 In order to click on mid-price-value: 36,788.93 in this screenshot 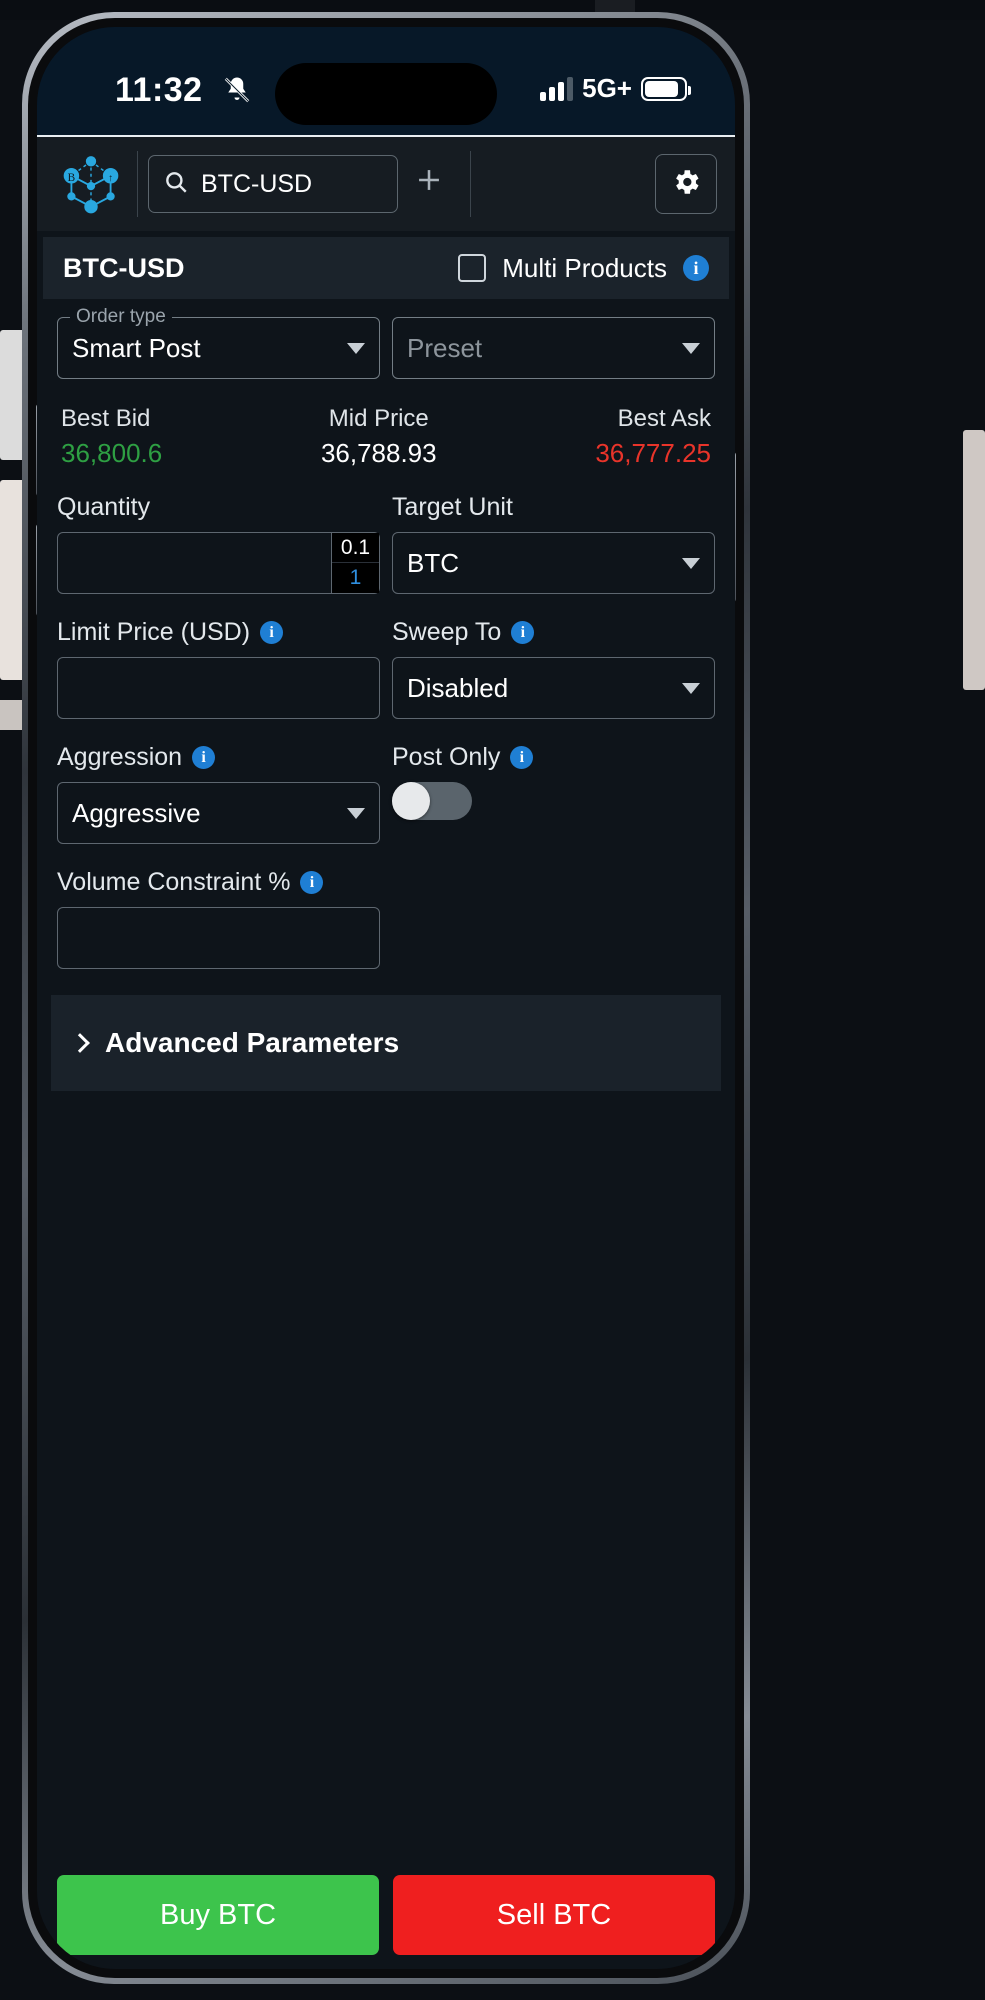, I will do `click(378, 453)`.